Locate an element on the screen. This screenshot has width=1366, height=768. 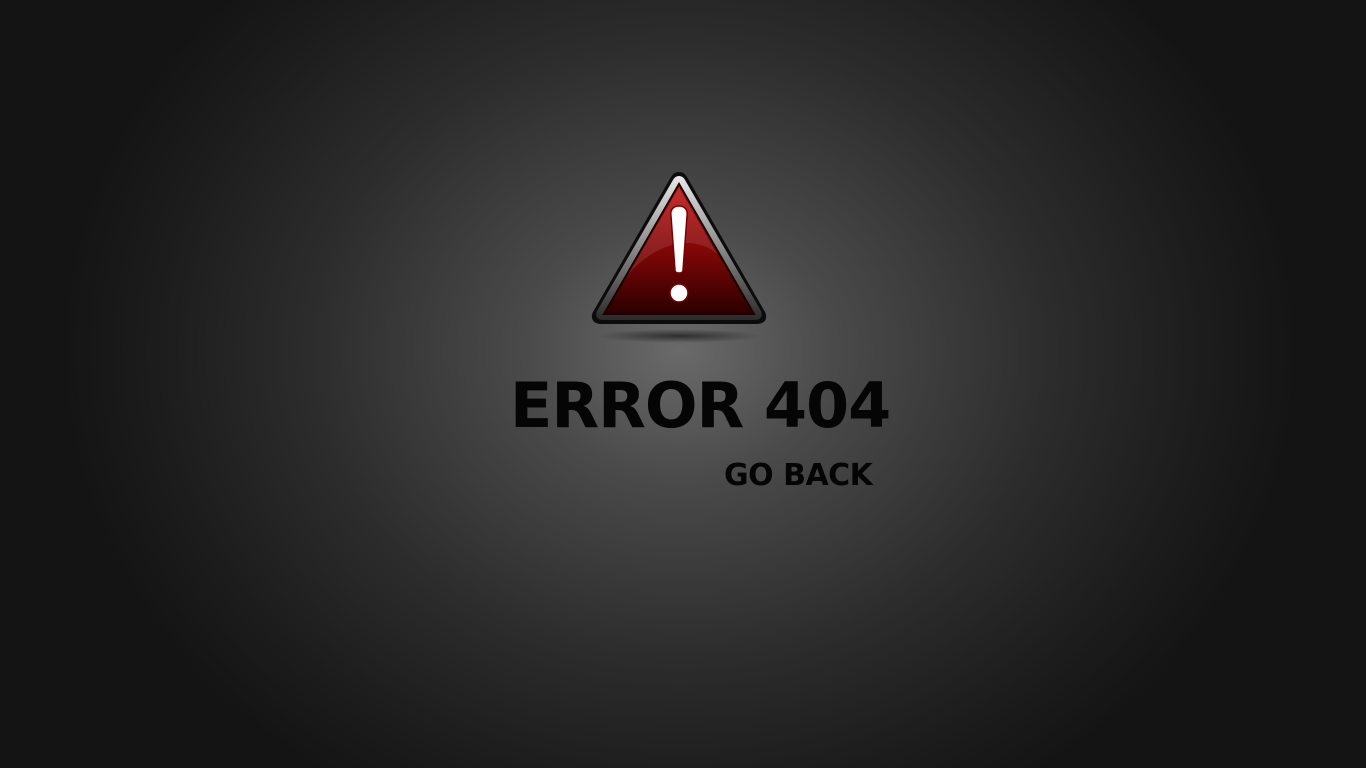
warning-triangle-icon is located at coordinates (679, 256).